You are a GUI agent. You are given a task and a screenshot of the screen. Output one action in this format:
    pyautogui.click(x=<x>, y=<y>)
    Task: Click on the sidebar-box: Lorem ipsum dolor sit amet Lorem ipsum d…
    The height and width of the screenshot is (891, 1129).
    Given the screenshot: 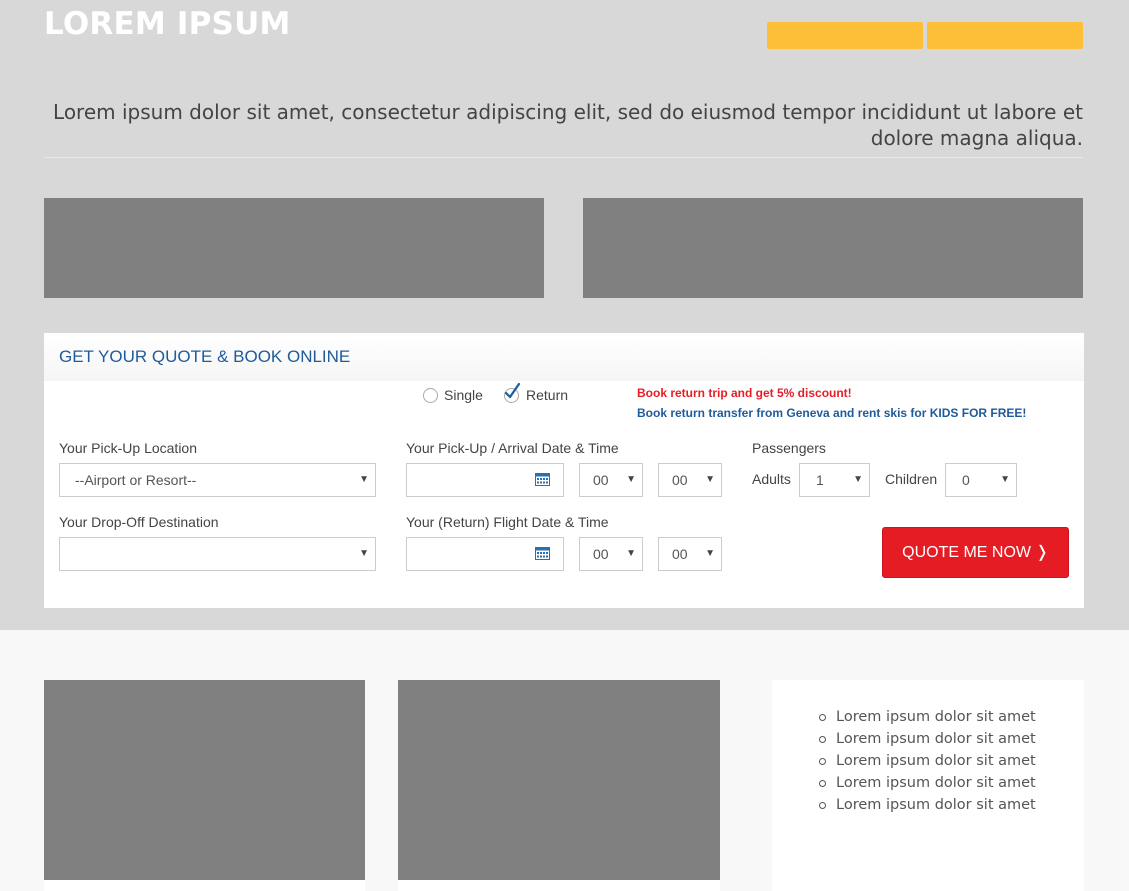 What is the action you would take?
    pyautogui.click(x=928, y=785)
    